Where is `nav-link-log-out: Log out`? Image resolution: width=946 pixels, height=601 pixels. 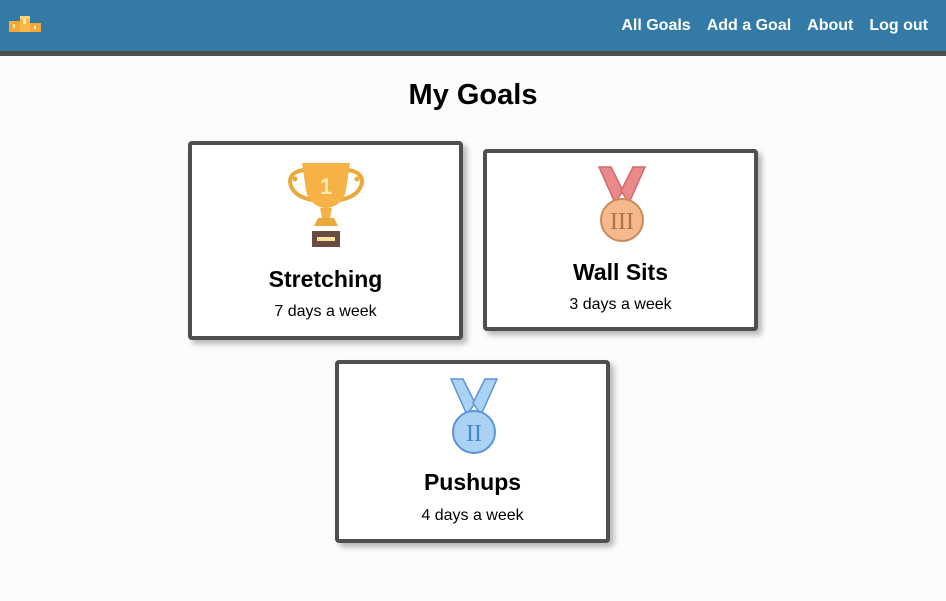 nav-link-log-out: Log out is located at coordinates (898, 26).